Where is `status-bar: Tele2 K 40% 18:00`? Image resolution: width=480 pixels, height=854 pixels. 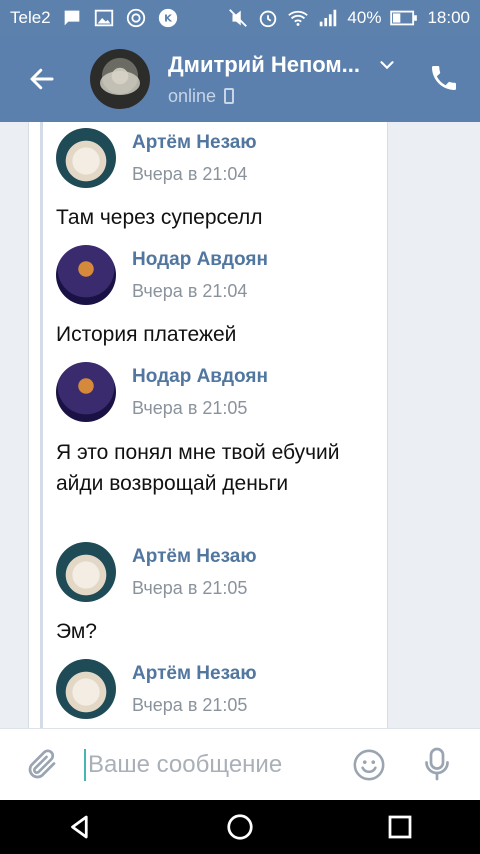
status-bar: Tele2 K 40% 18:00 is located at coordinates (240, 18).